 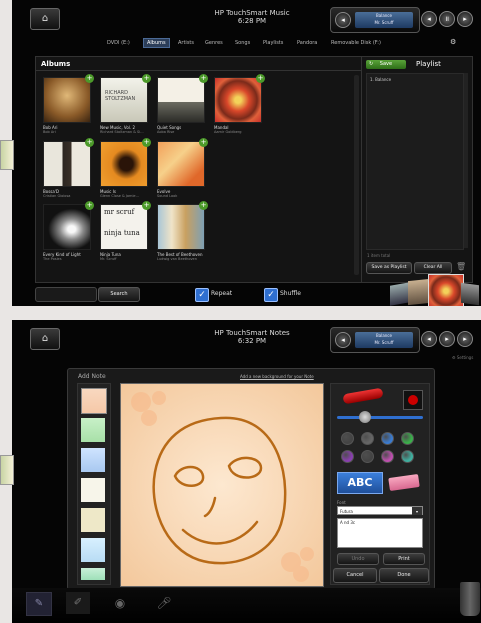 What do you see at coordinates (356, 43) in the screenshot?
I see `tab-removable-disk: Removable Disk (F:)` at bounding box center [356, 43].